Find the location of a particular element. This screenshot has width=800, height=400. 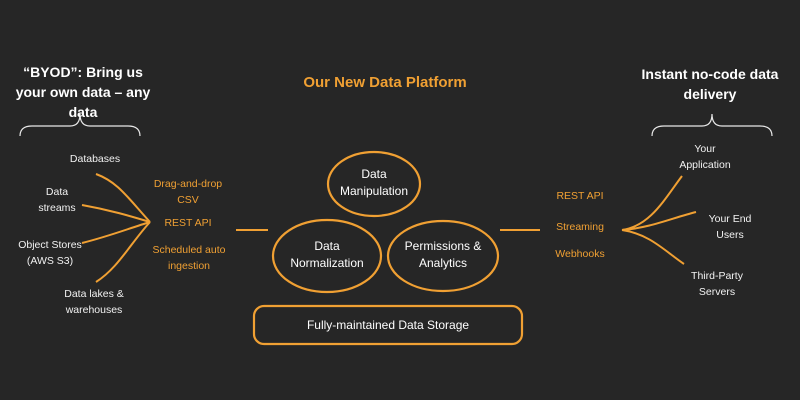

connector-object-stores is located at coordinates (116, 232).